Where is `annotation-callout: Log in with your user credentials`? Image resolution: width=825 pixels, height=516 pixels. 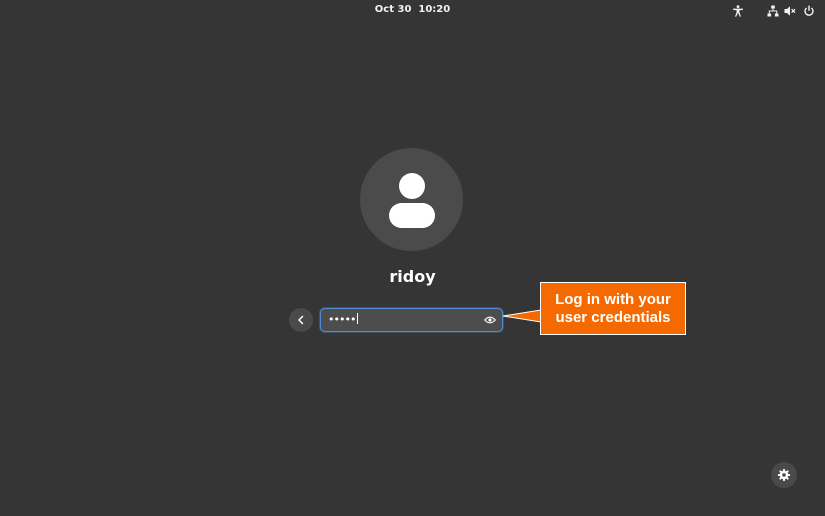 annotation-callout: Log in with your user credentials is located at coordinates (613, 308).